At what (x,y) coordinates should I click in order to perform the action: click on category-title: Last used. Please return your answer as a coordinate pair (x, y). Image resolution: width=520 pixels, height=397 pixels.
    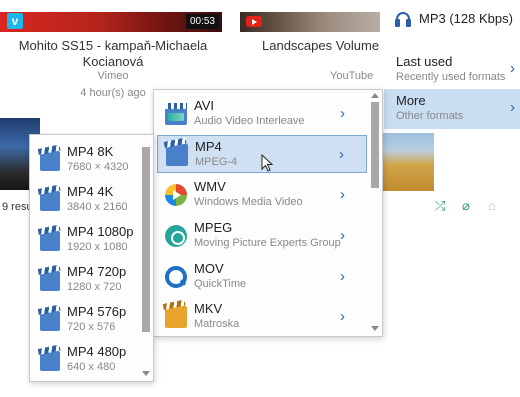
    Looking at the image, I should click on (424, 61).